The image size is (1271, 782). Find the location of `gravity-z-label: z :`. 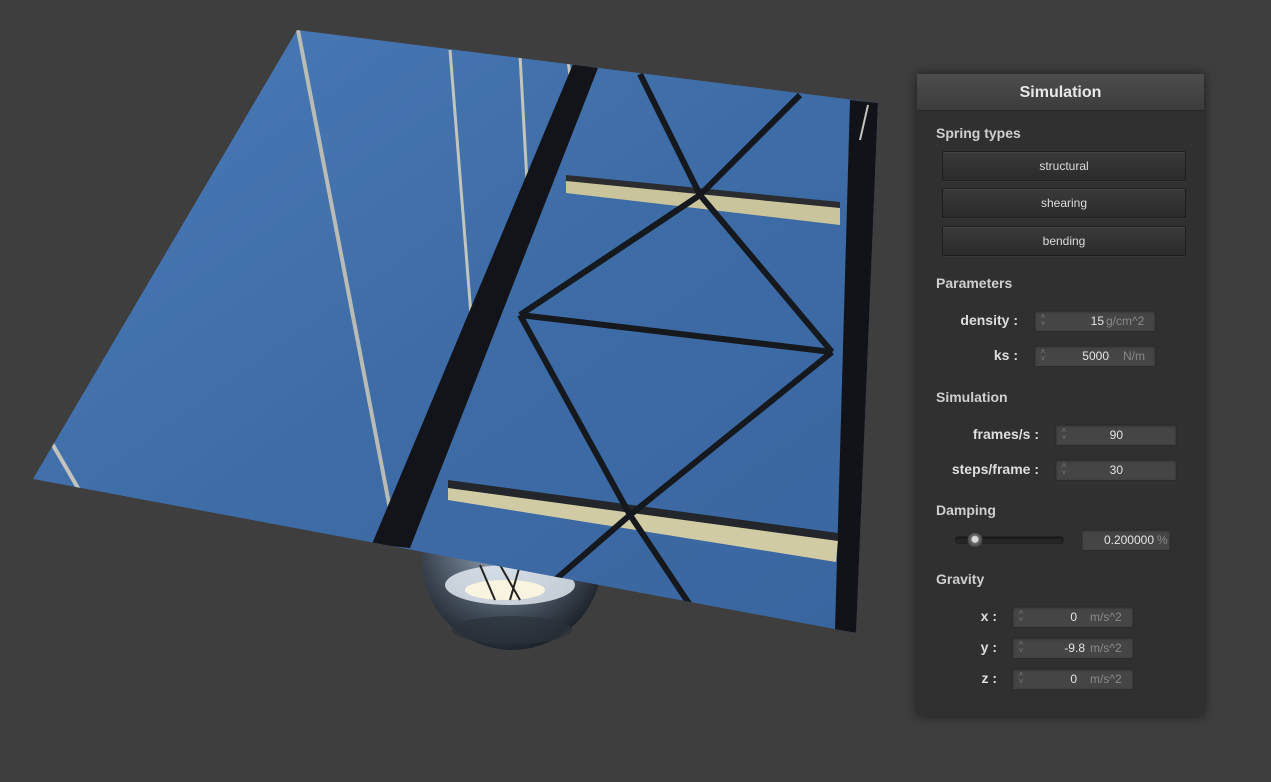

gravity-z-label: z : is located at coordinates (989, 678).